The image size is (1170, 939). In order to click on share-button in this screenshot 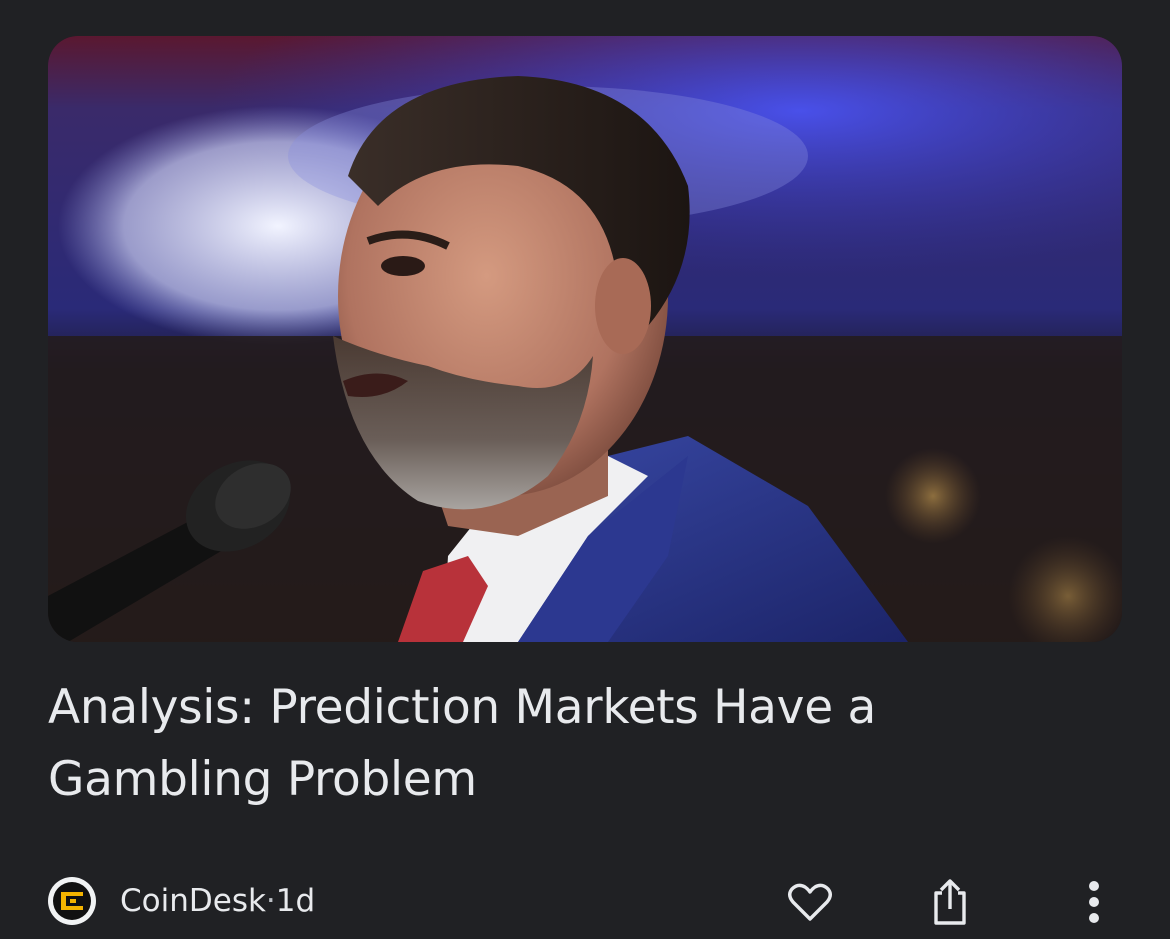, I will do `click(950, 902)`.